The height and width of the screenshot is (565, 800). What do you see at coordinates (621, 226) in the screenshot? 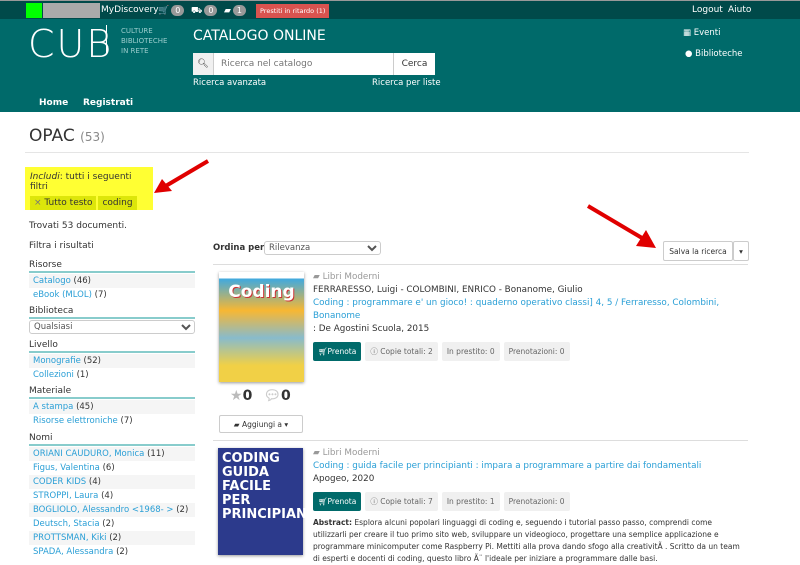
I see `annotation-arrow-right` at bounding box center [621, 226].